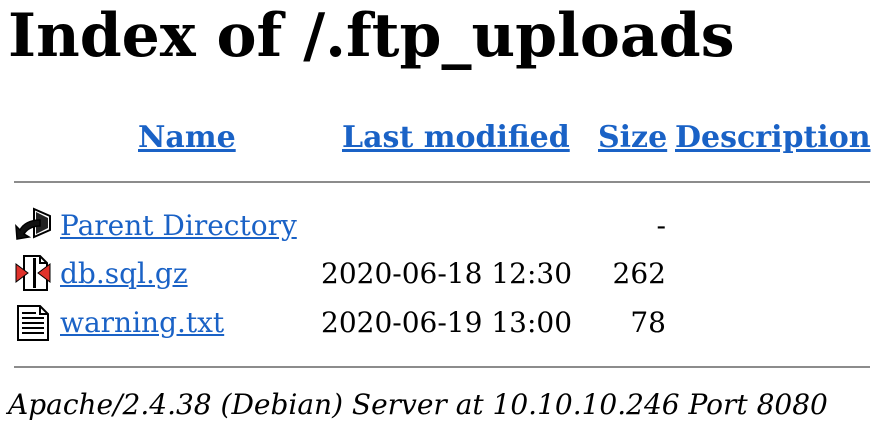 This screenshot has height=434, width=896. Describe the element at coordinates (187, 138) in the screenshot. I see `sort-by-name-link: Name` at that location.